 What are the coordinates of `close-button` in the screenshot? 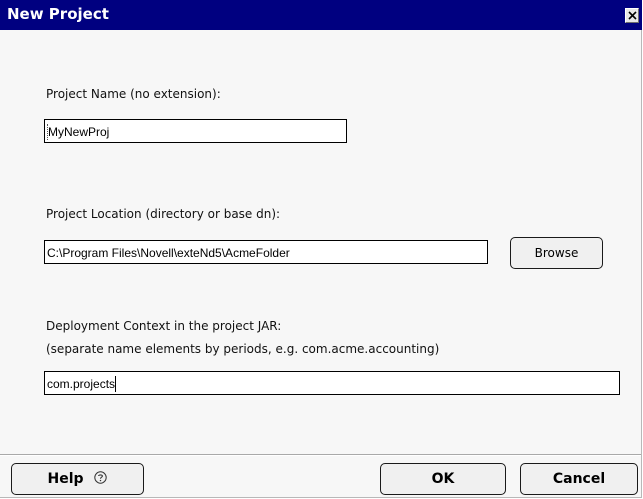 It's located at (632, 15).